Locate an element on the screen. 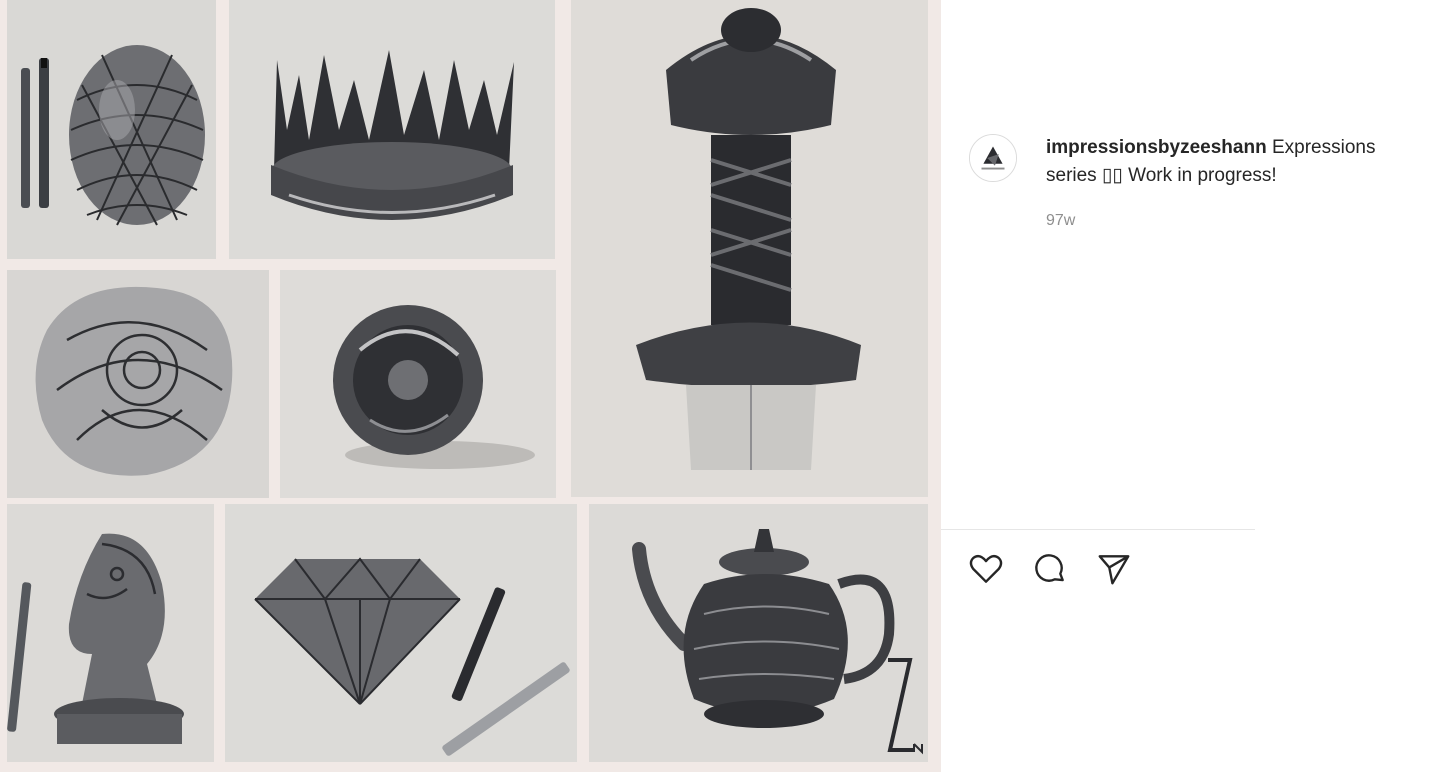  action-bar is located at coordinates (1050, 569).